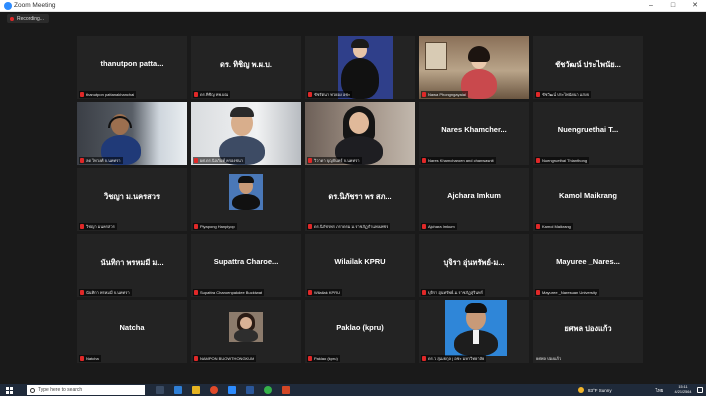  I want to click on participant-tile-active-speaker: Nawa Phongngayaiai, so click(474, 67).